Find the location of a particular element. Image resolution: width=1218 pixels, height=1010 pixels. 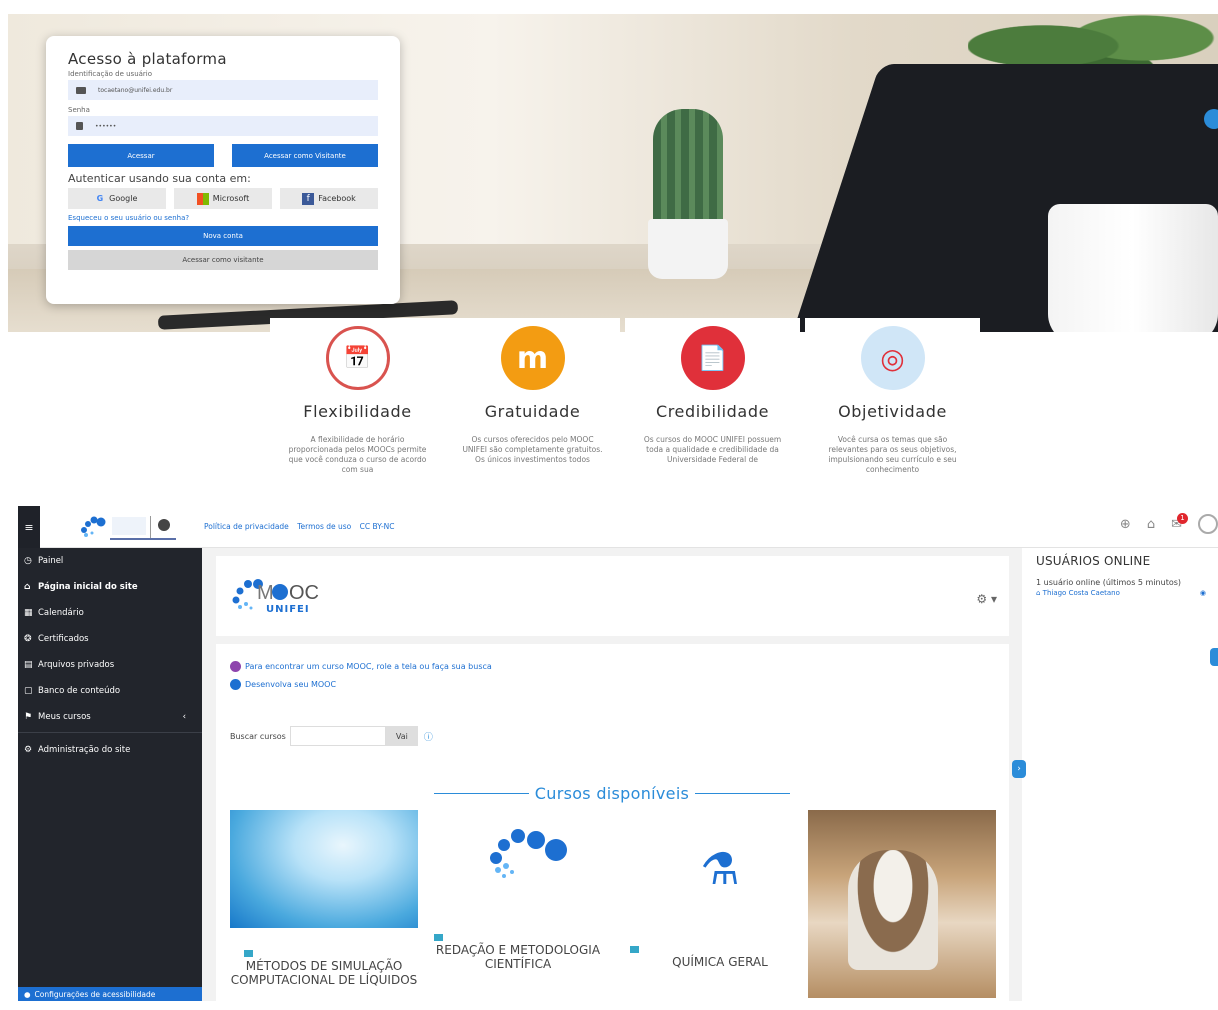

google-label: Google is located at coordinates (123, 198).